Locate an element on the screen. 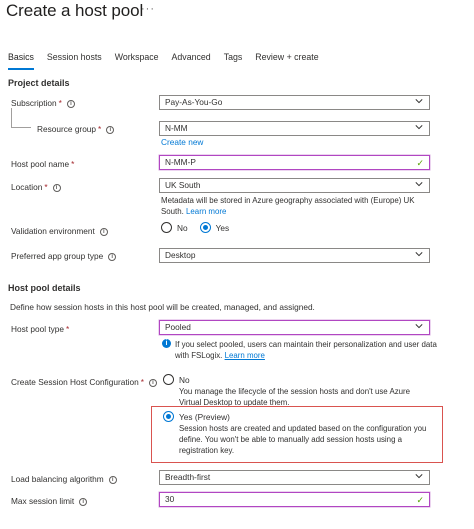 This screenshot has height=529, width=474. location-label-text: Location is located at coordinates (27, 187).